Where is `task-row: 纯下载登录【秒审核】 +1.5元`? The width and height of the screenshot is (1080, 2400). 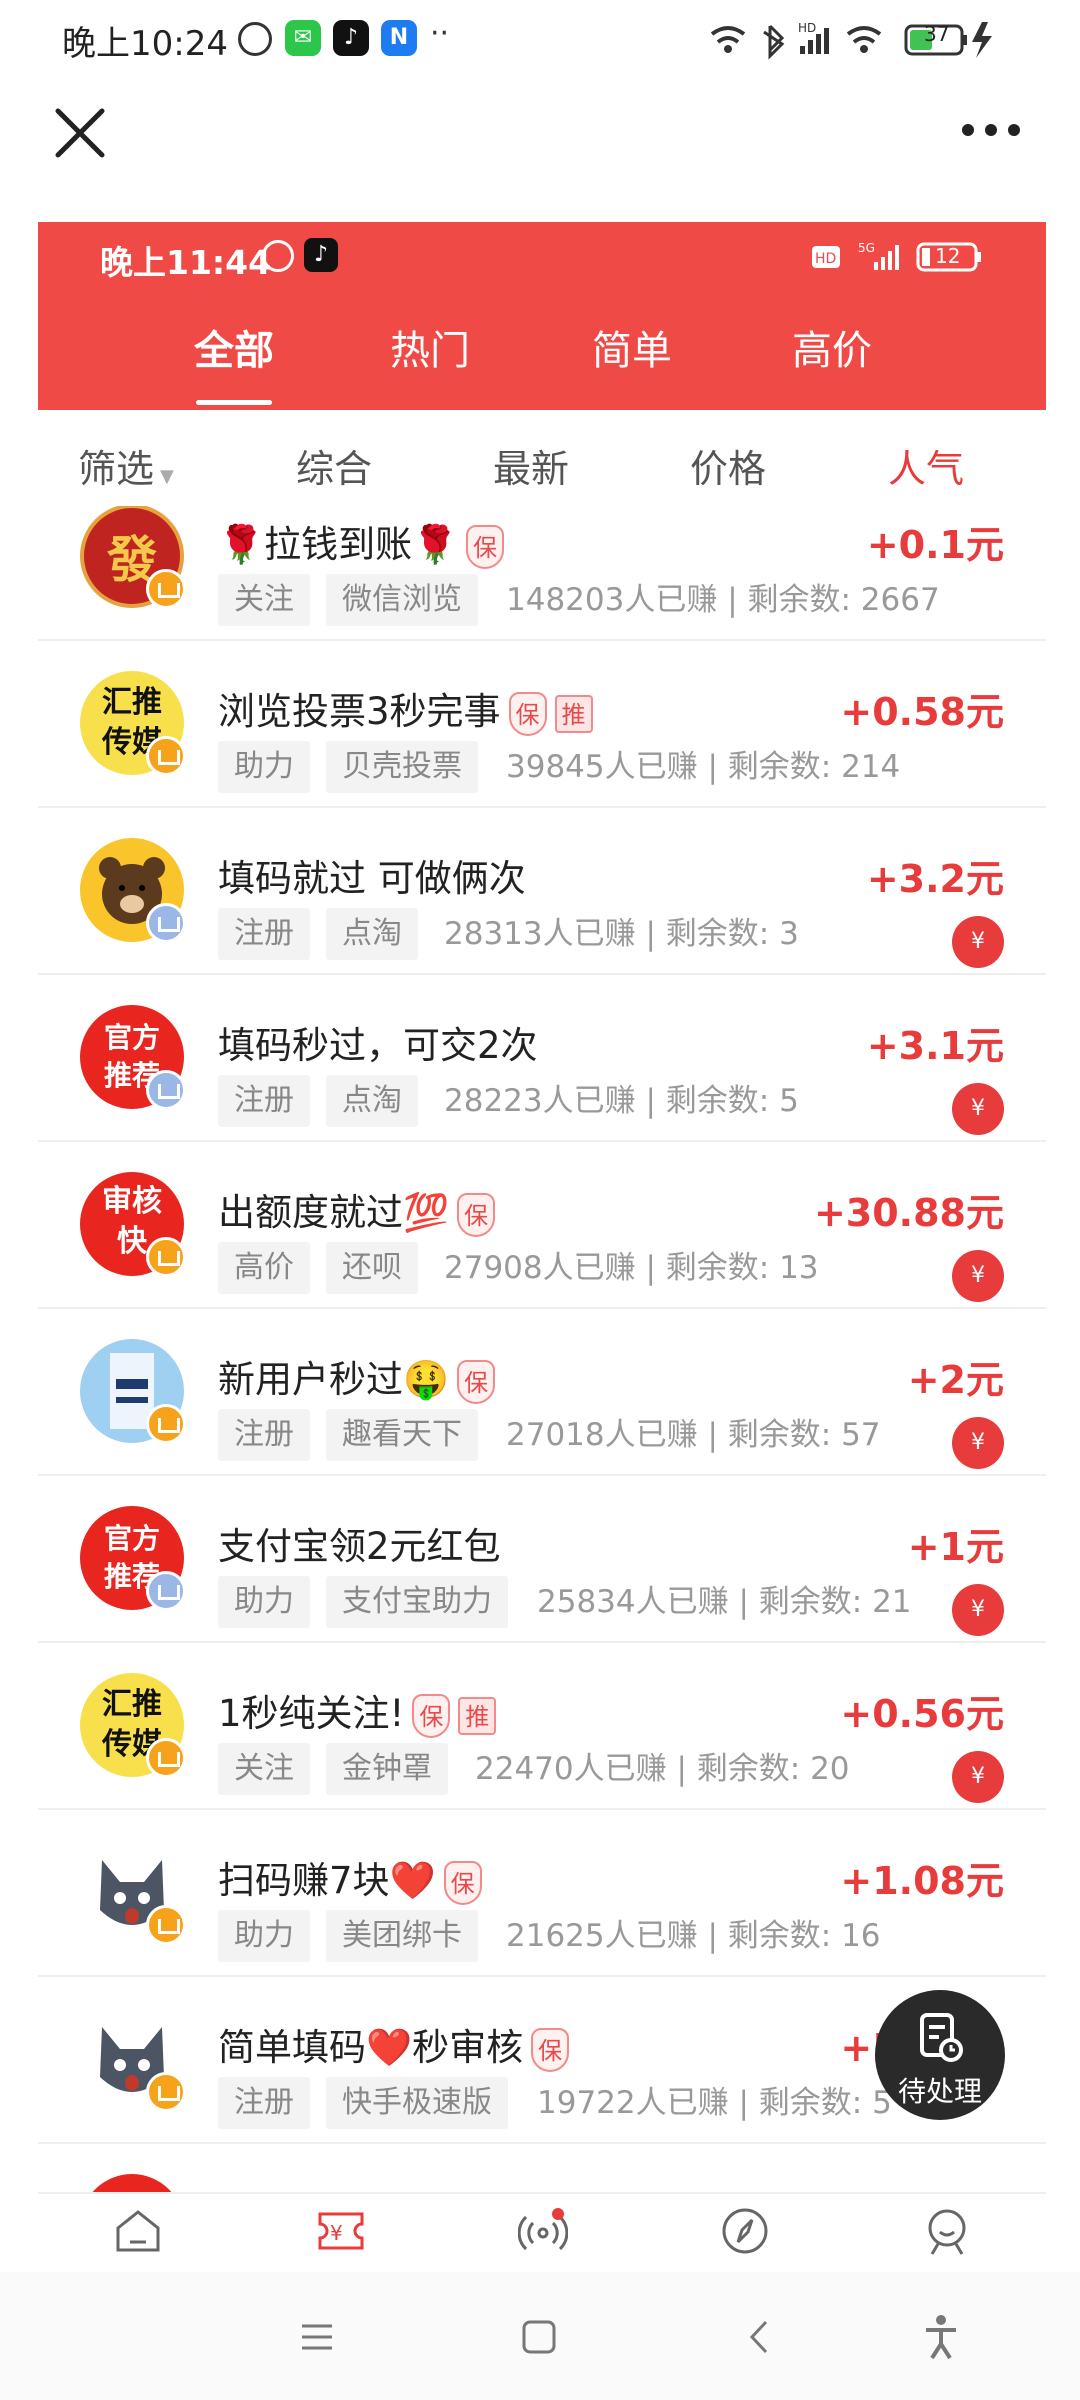
task-row: 纯下载登录【秒审核】 +1.5元 is located at coordinates (542, 2168).